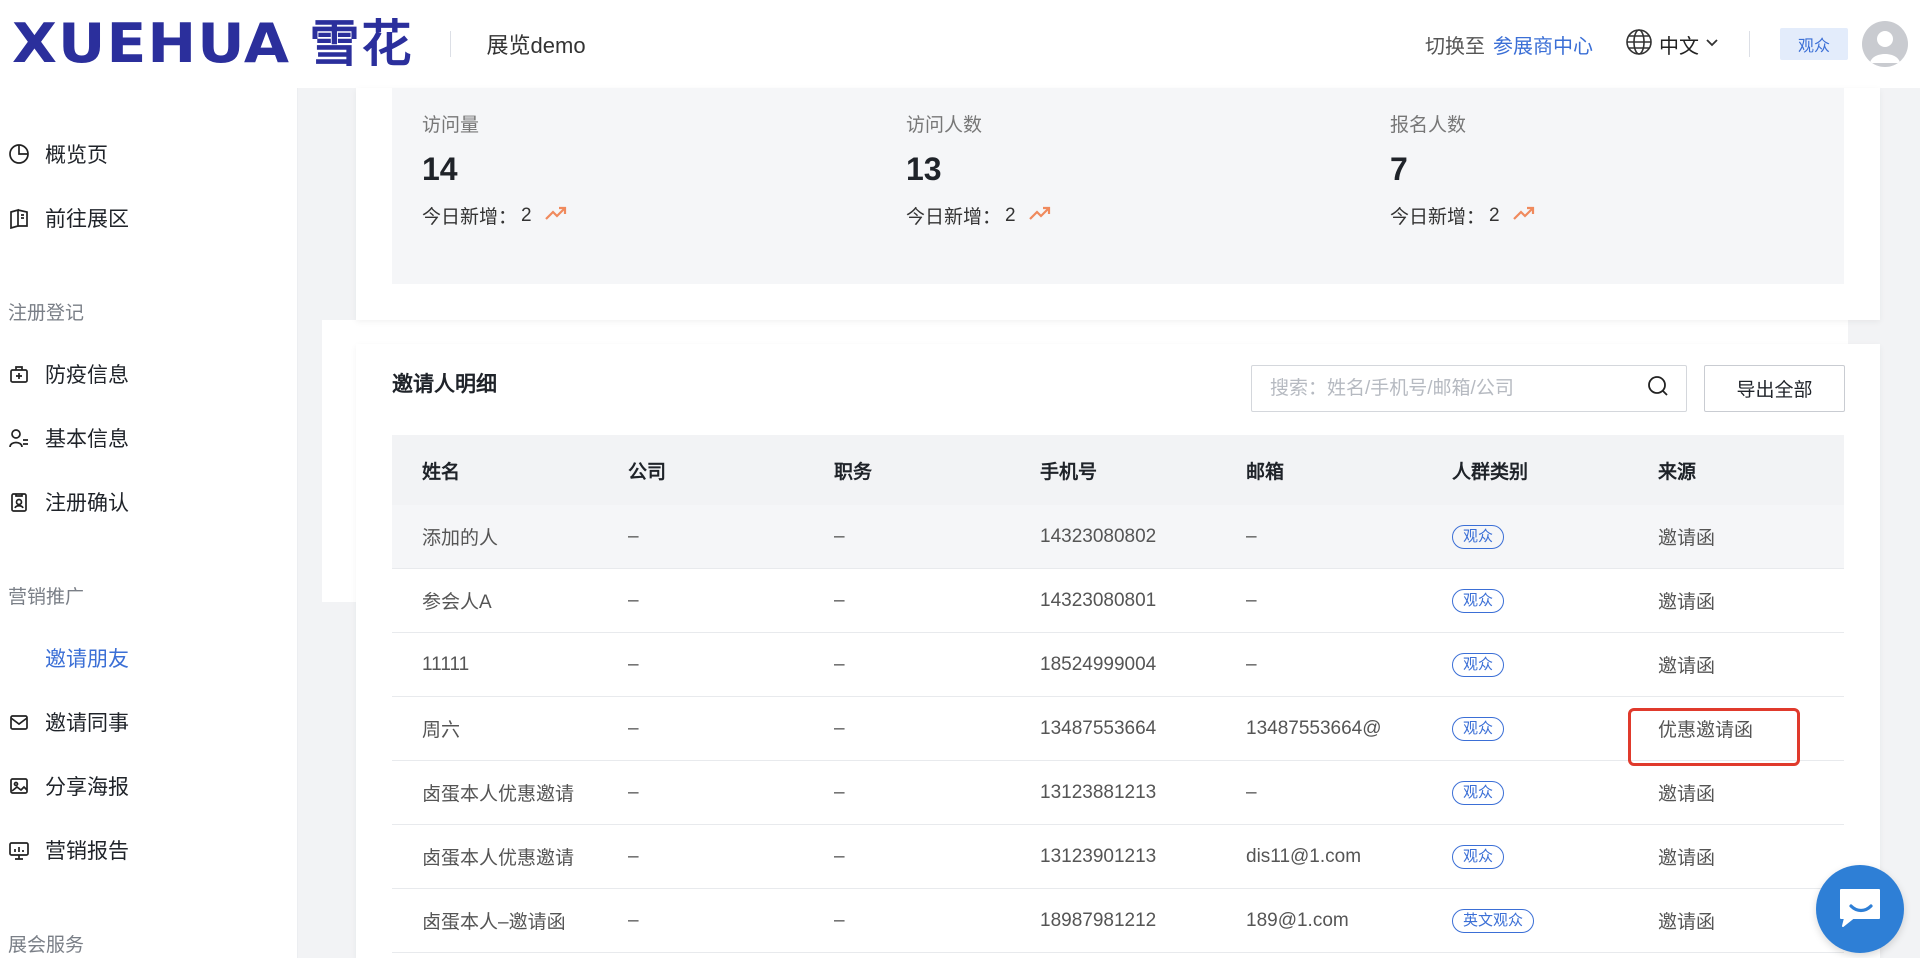 Image resolution: width=1920 pixels, height=958 pixels. What do you see at coordinates (907, 470) in the screenshot?
I see `column-header: 职务` at bounding box center [907, 470].